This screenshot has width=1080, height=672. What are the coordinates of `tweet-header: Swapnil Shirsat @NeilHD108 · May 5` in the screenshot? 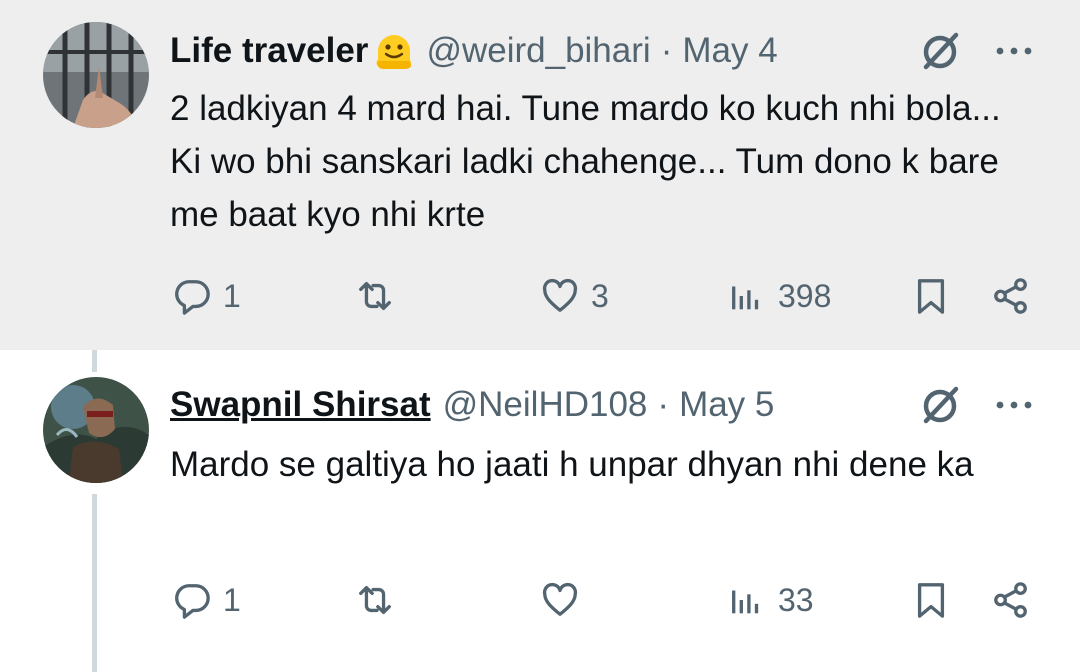 It's located at (472, 405).